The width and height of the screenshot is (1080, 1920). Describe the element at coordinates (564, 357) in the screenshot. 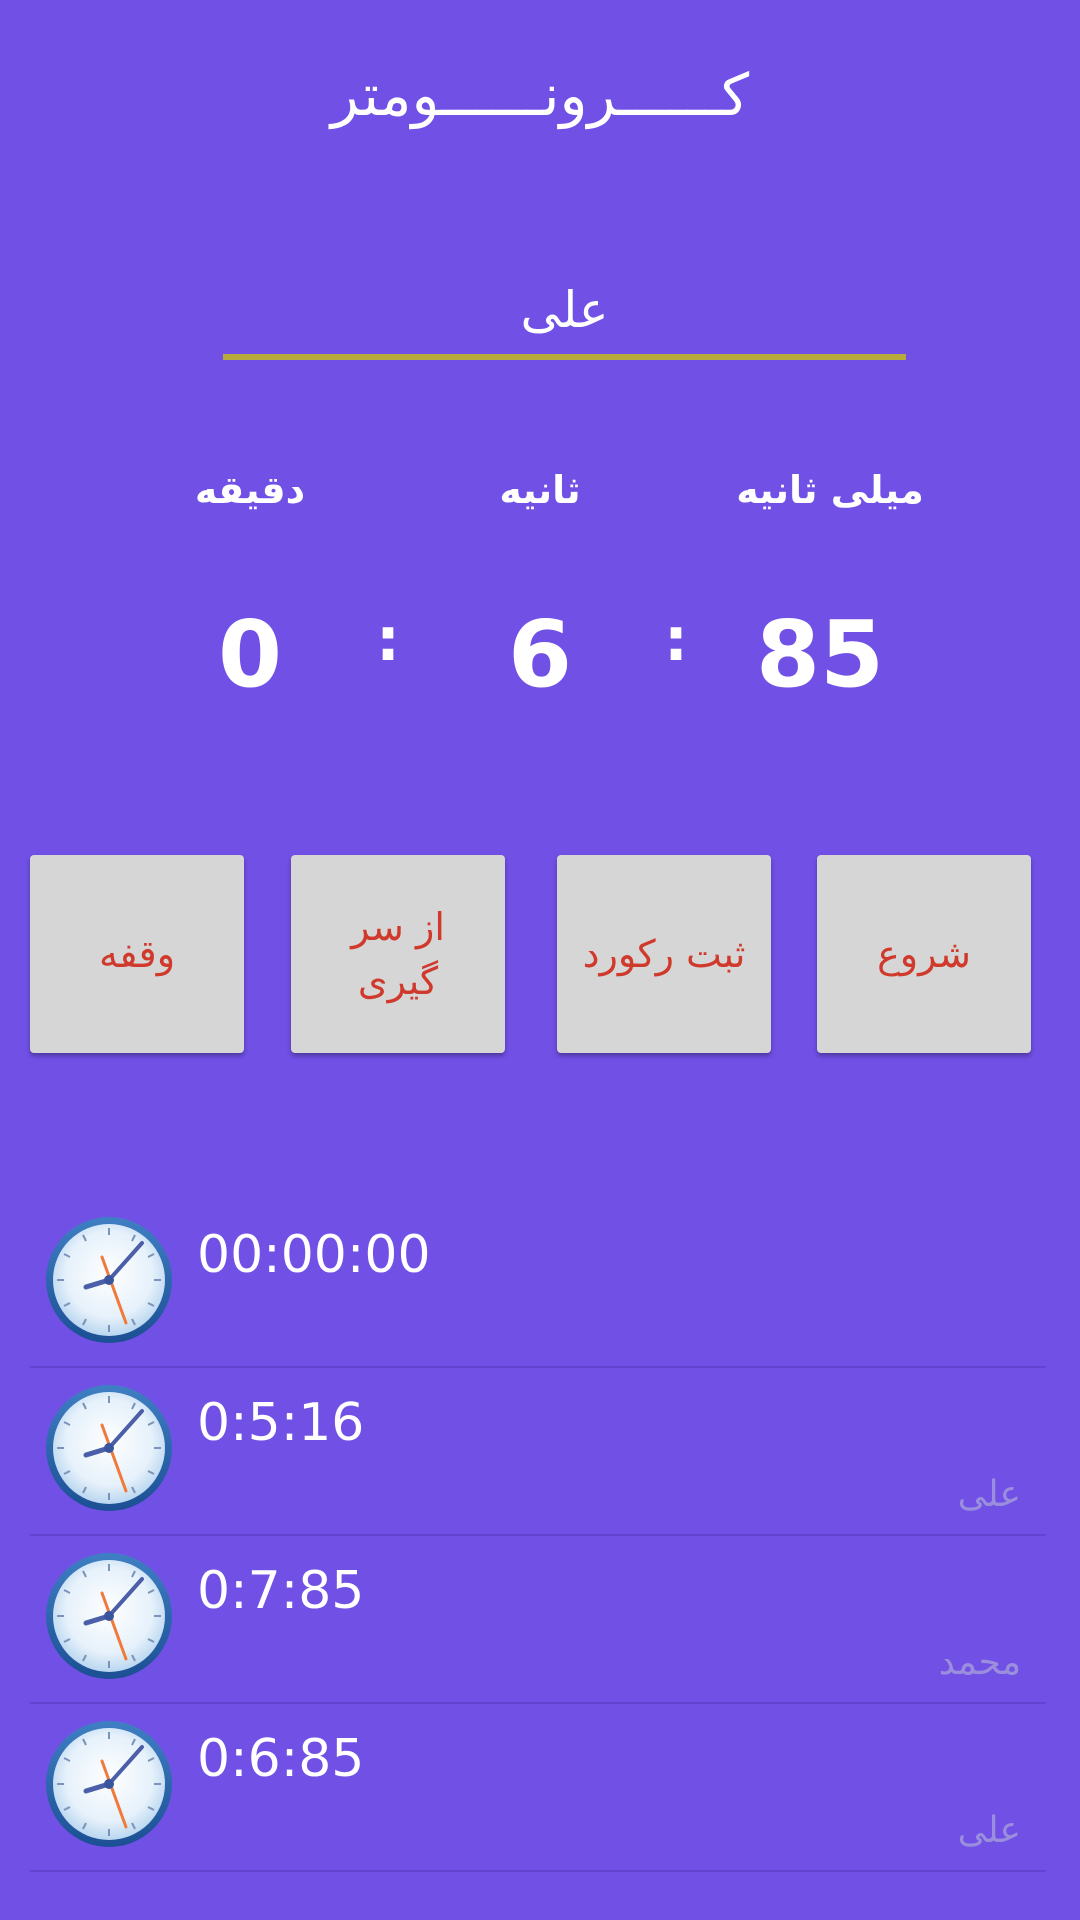

I see `name-input-underline` at that location.